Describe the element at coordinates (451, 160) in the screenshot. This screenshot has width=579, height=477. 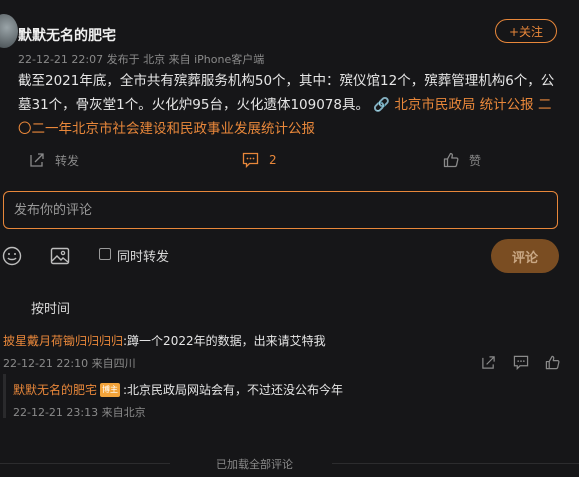
I see `thumbs-up-icon` at that location.